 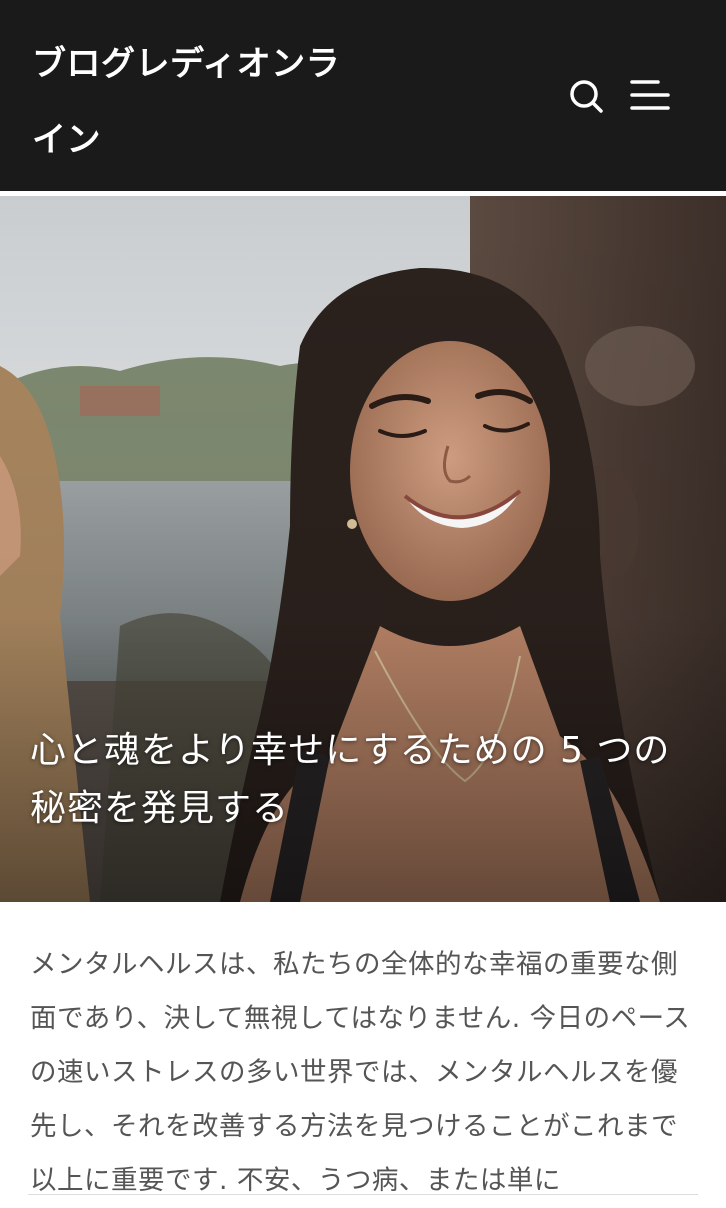 I want to click on hero-article-title: 心と魂をより幸せにするための 5 つの秘密を発見する, so click(x=355, y=780).